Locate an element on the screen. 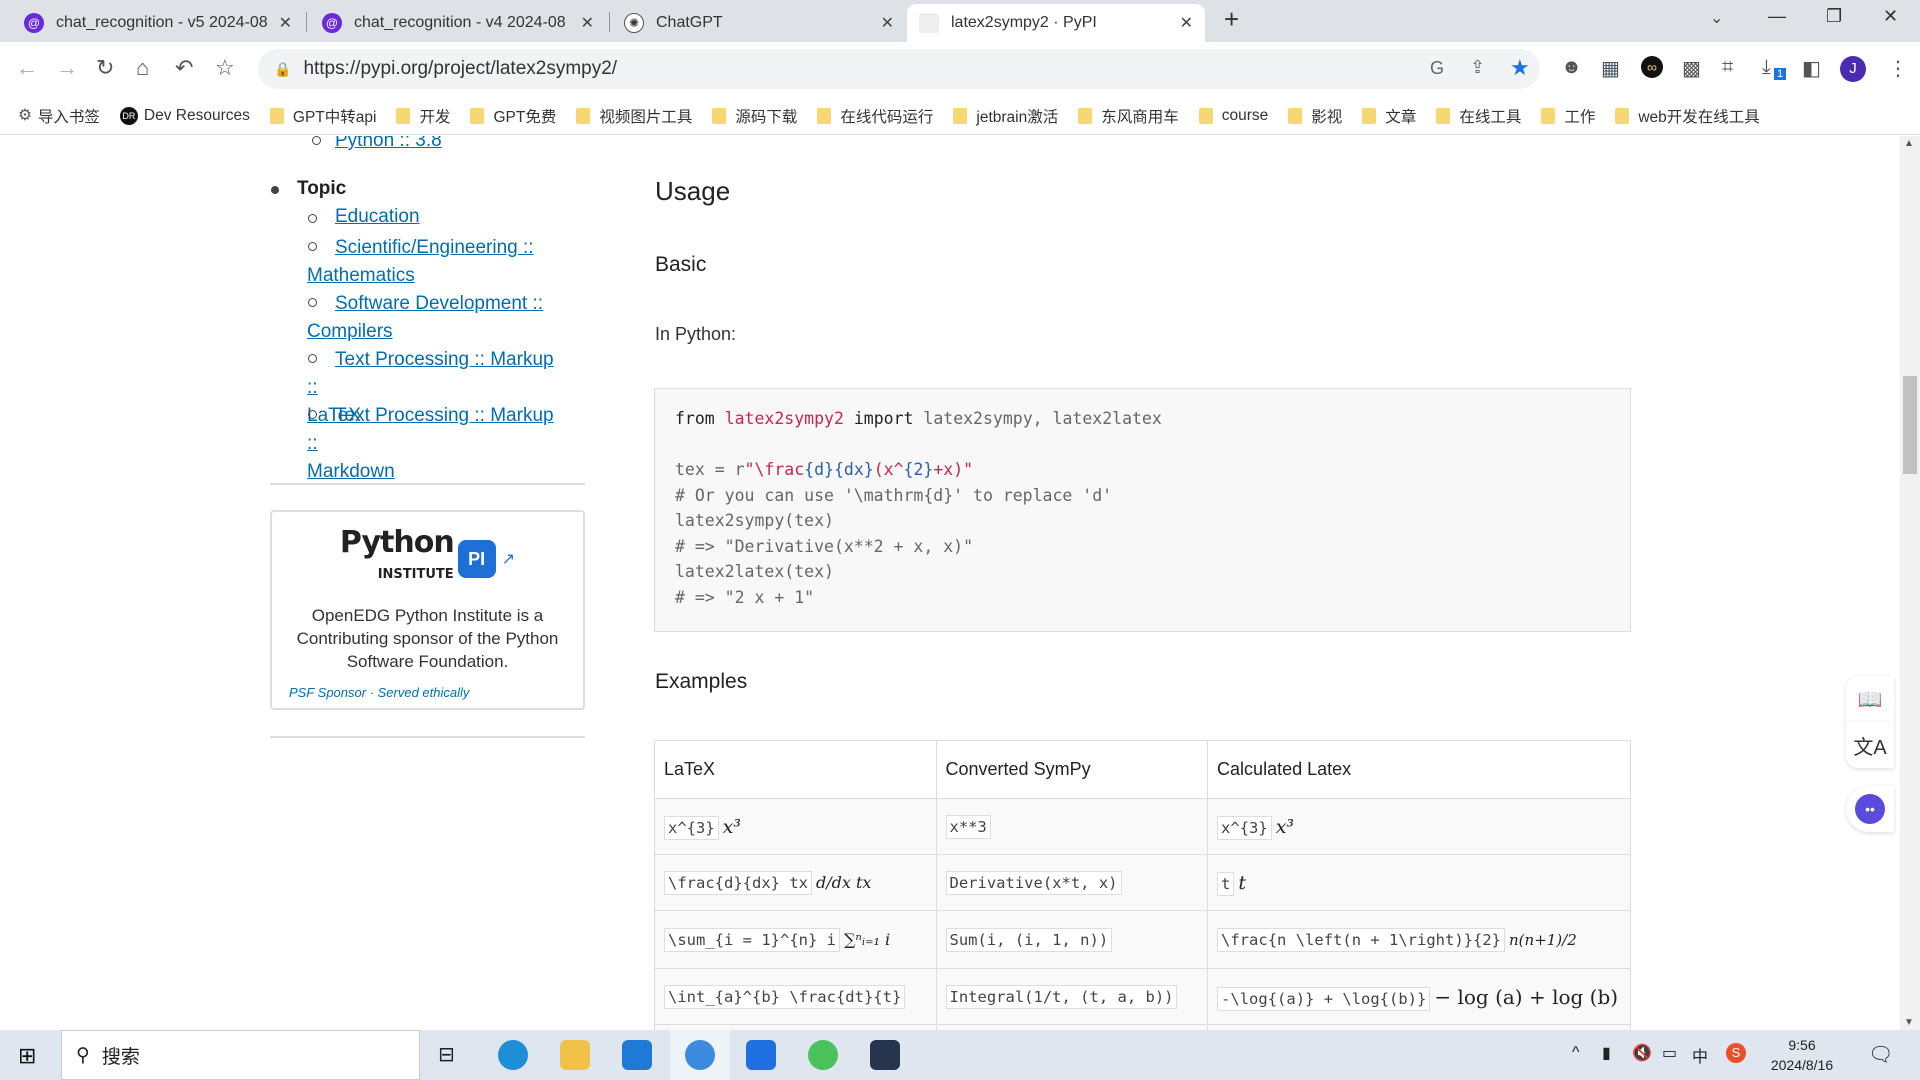 This screenshot has height=1080, width=1920. windows-taskbar: ⊞ ⚲ 搜索 ⊟ ^ ▮ 🔇 ▭ 中 S 9:56 2024/8/16 🗨 is located at coordinates (960, 1055).